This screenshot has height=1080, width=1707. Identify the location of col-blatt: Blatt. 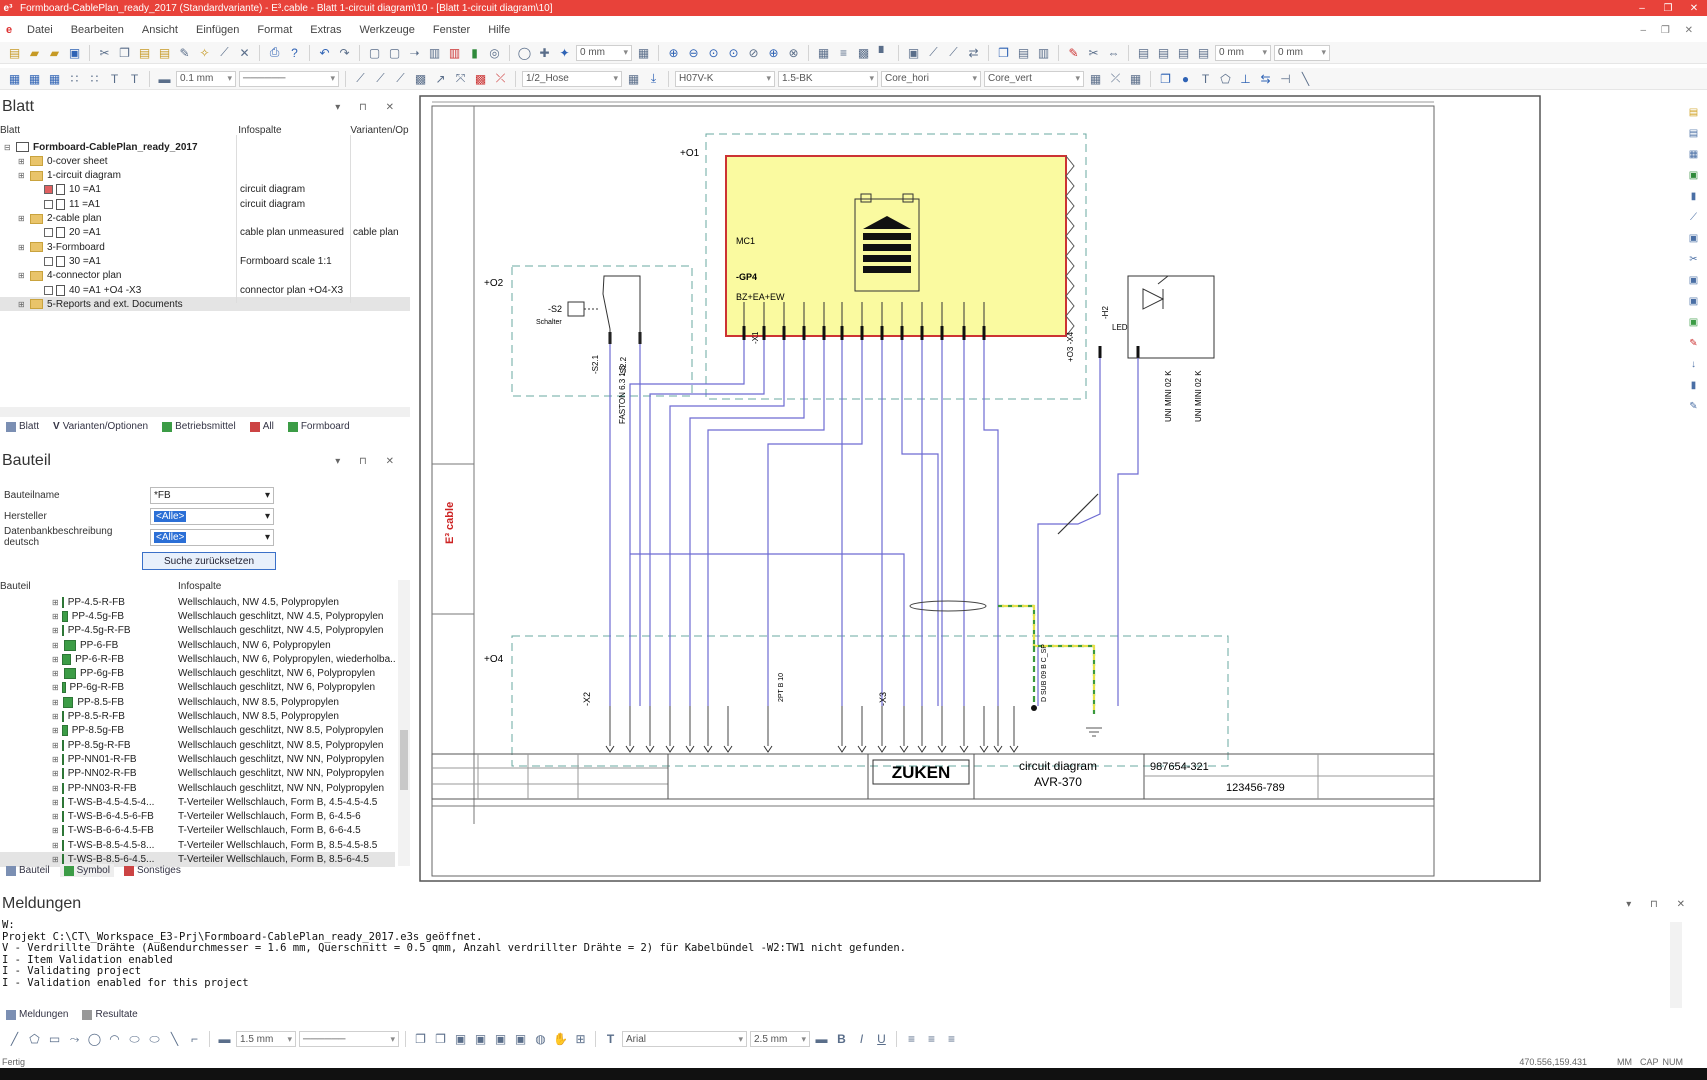
(119, 130).